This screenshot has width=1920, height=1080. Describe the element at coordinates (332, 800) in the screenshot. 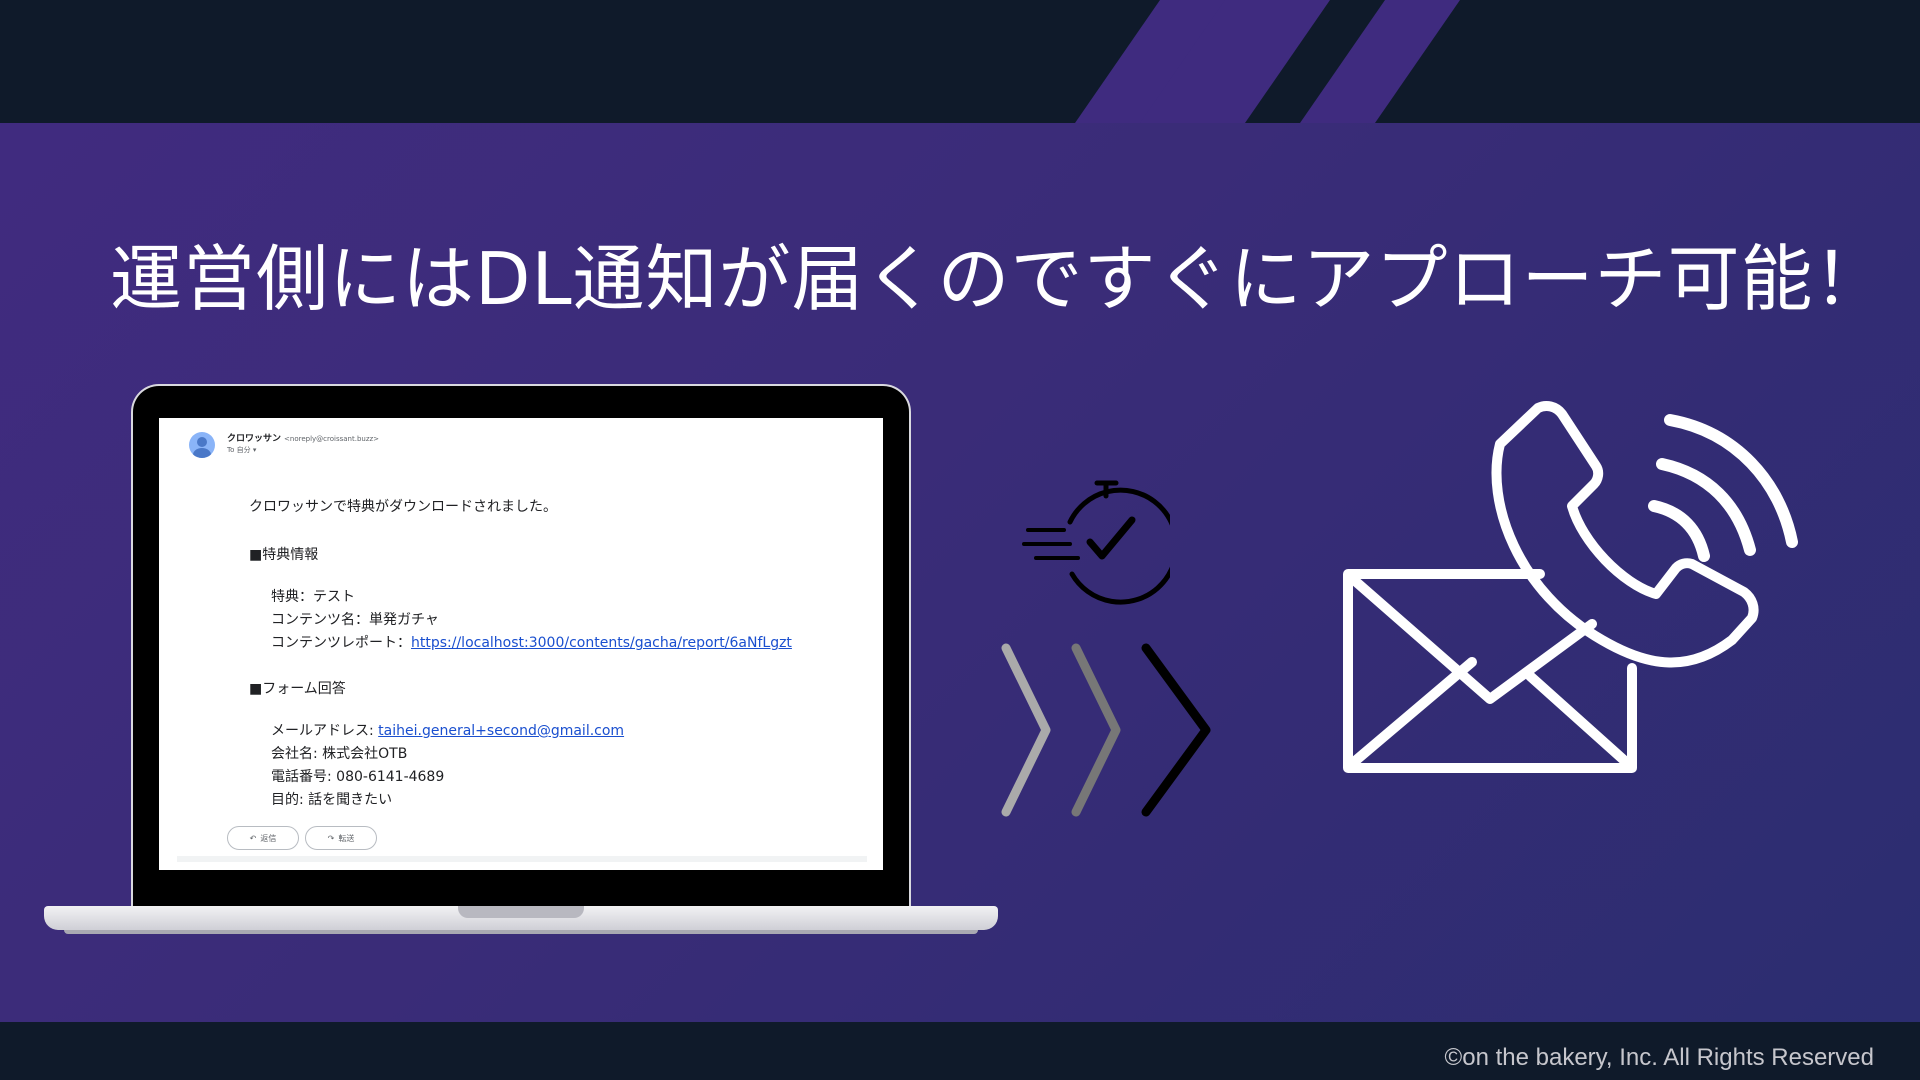

I see `purpose-line: 目的: 話を聞きたい` at that location.